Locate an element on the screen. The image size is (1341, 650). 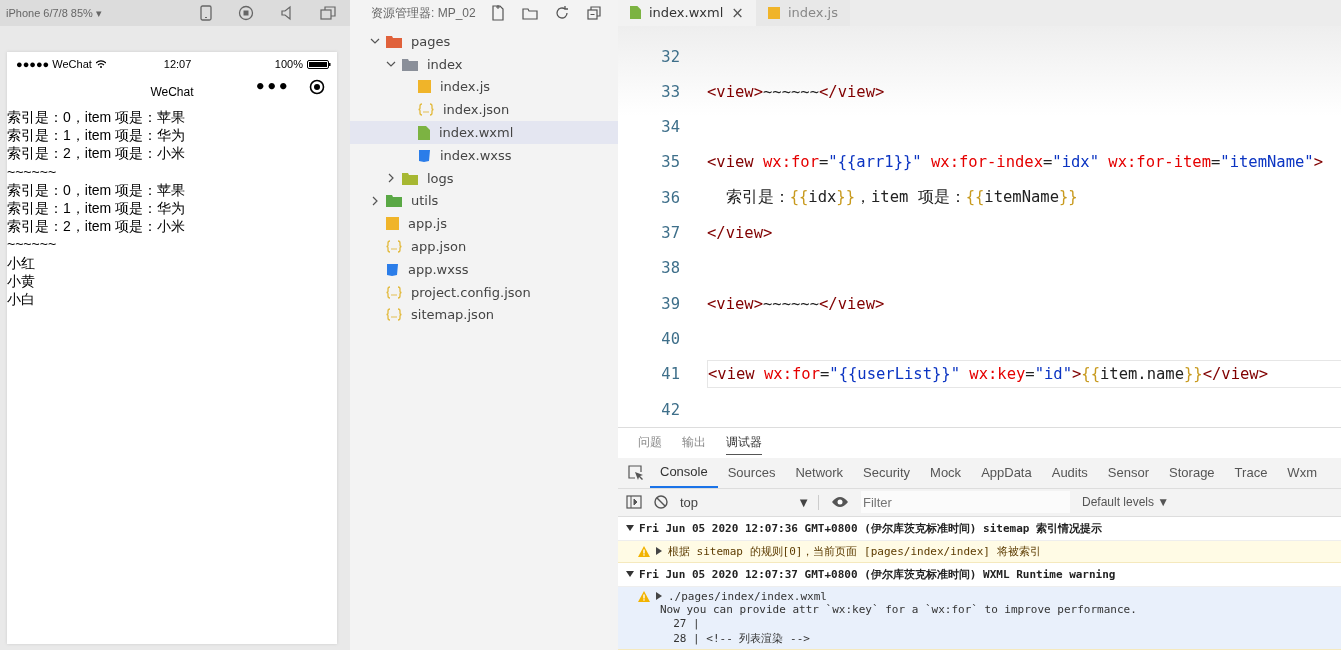
devtools-tab: Storage is located at coordinates (1192, 472).